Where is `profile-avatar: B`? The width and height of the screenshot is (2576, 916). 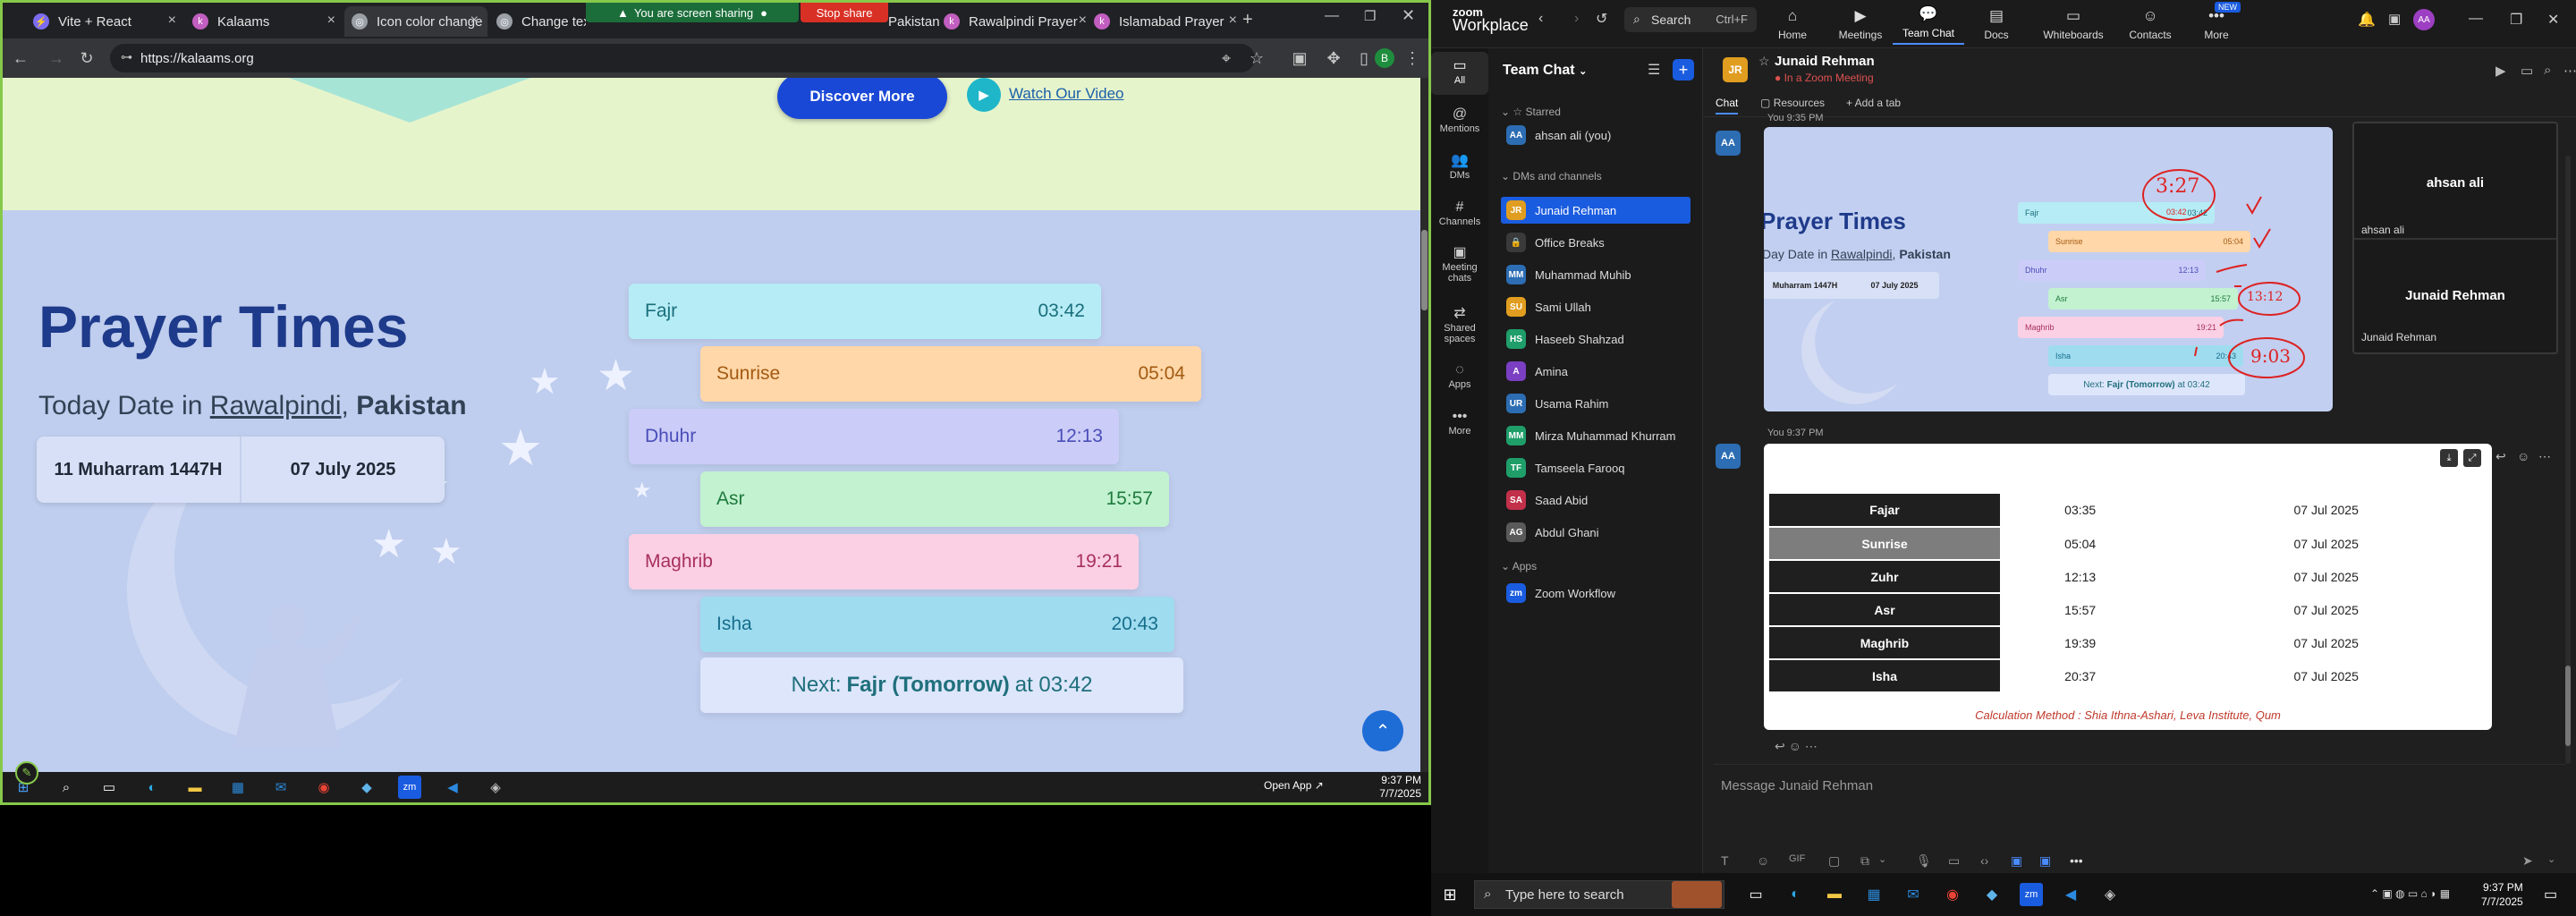 profile-avatar: B is located at coordinates (1384, 58).